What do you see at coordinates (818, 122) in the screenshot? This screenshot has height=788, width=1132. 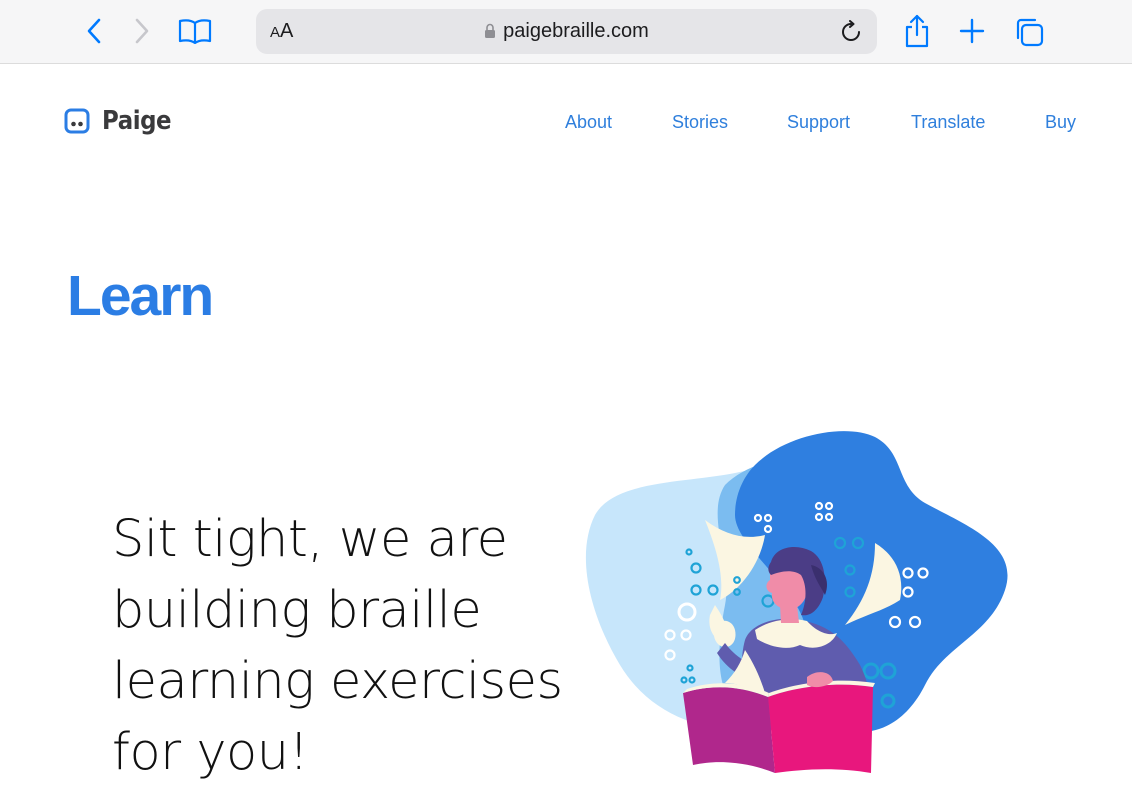 I see `nav-link-support: Support` at bounding box center [818, 122].